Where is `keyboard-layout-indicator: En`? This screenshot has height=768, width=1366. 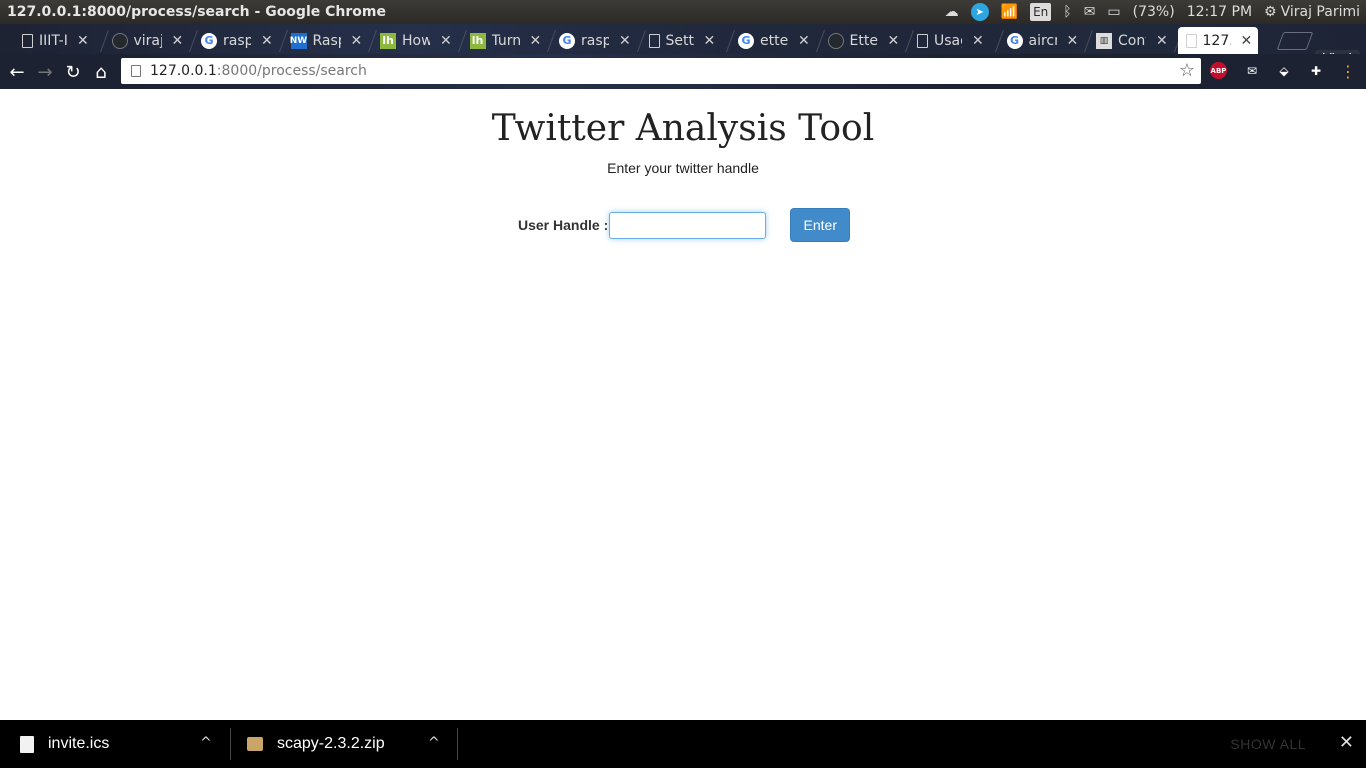 keyboard-layout-indicator: En is located at coordinates (1041, 12).